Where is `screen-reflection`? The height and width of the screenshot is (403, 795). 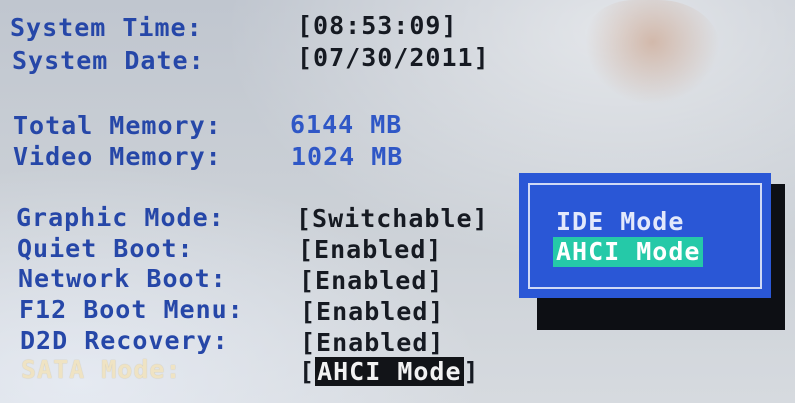
screen-reflection is located at coordinates (652, 52).